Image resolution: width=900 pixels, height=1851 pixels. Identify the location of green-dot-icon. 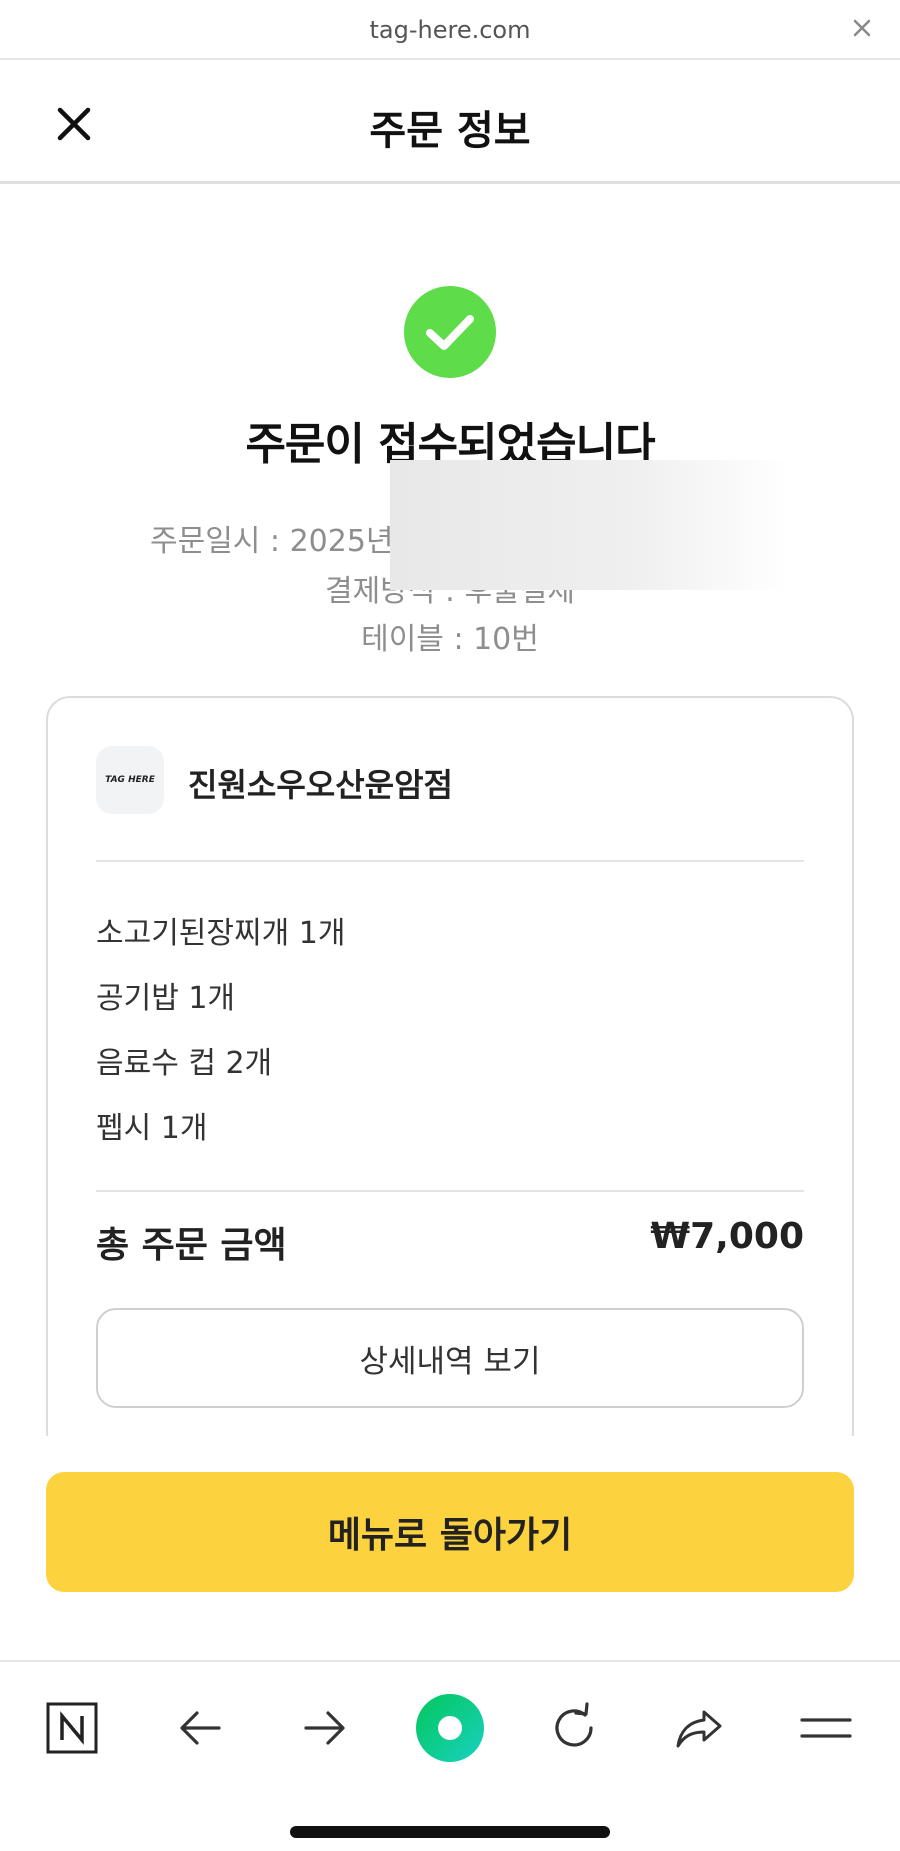
(450, 1728).